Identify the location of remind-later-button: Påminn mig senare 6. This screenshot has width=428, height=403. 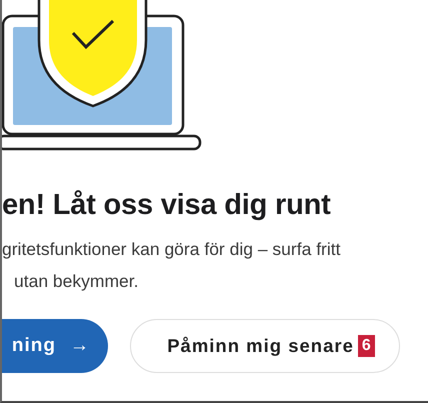
(265, 345).